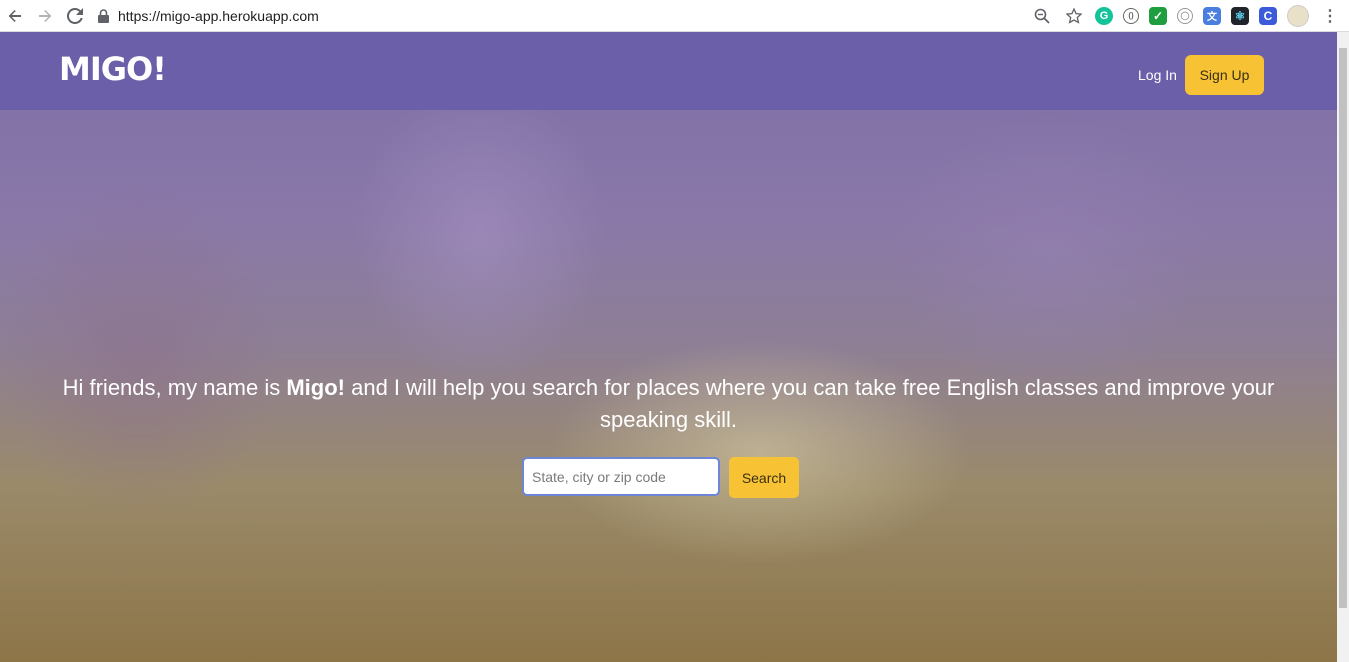  What do you see at coordinates (668, 71) in the screenshot?
I see `navbar: MIGO! Log In Sign Up` at bounding box center [668, 71].